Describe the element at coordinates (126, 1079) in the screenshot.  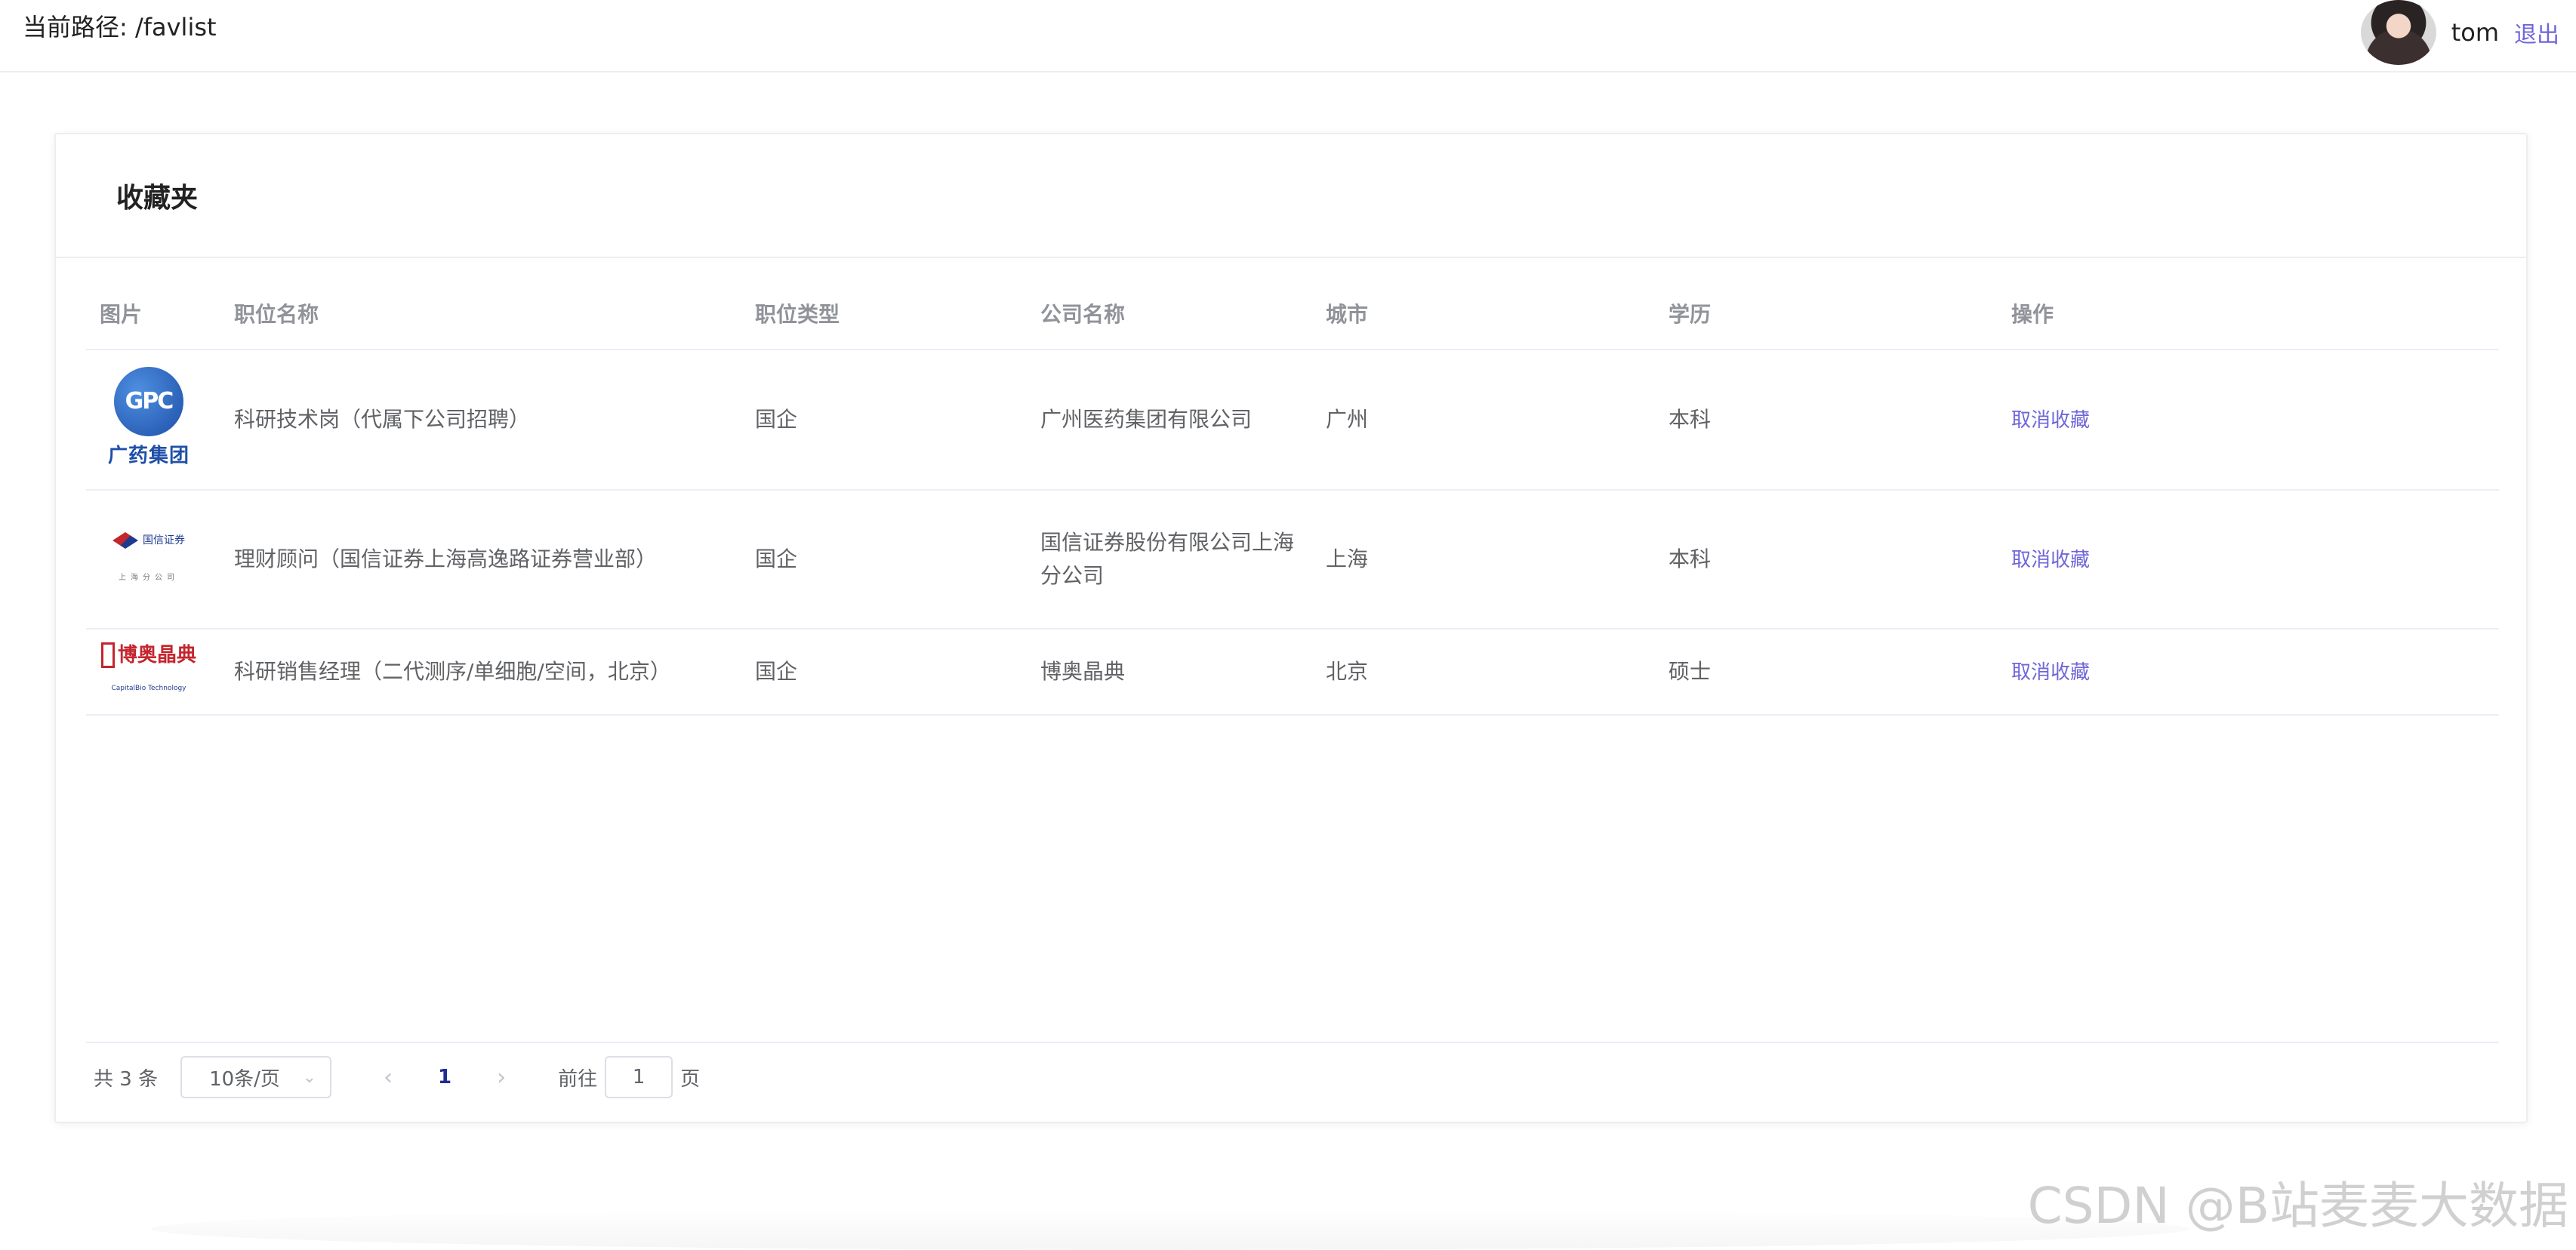
I see `pagination-total: 共 3 条` at that location.